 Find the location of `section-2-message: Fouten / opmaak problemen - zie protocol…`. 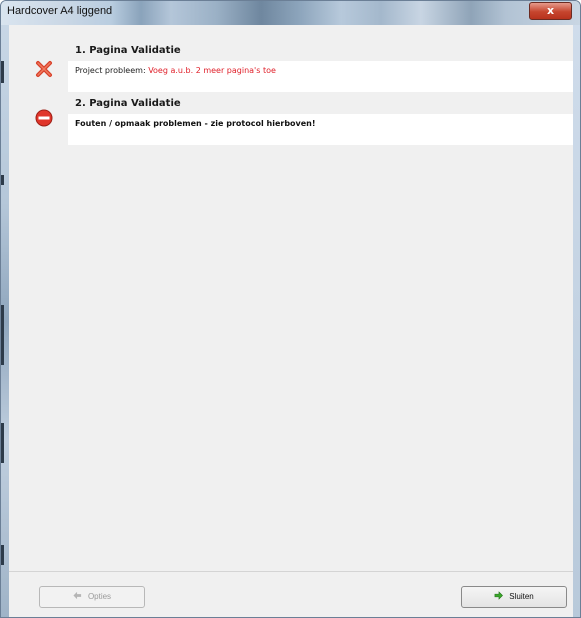

section-2-message: Fouten / opmaak problemen - zie protocol… is located at coordinates (195, 123).